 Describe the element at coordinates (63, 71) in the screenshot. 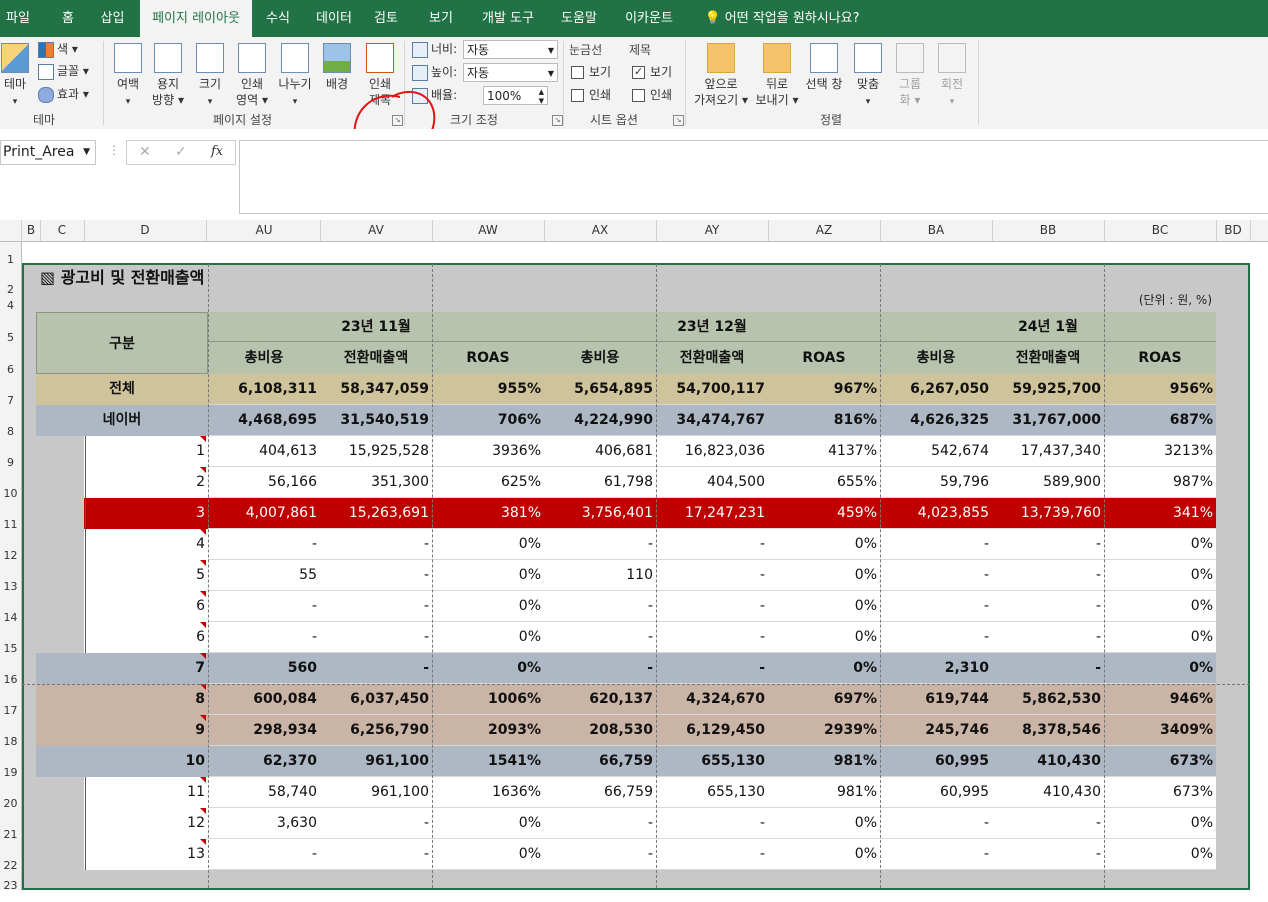

I see `theme-fonts-button: 글꼴 ▾` at that location.